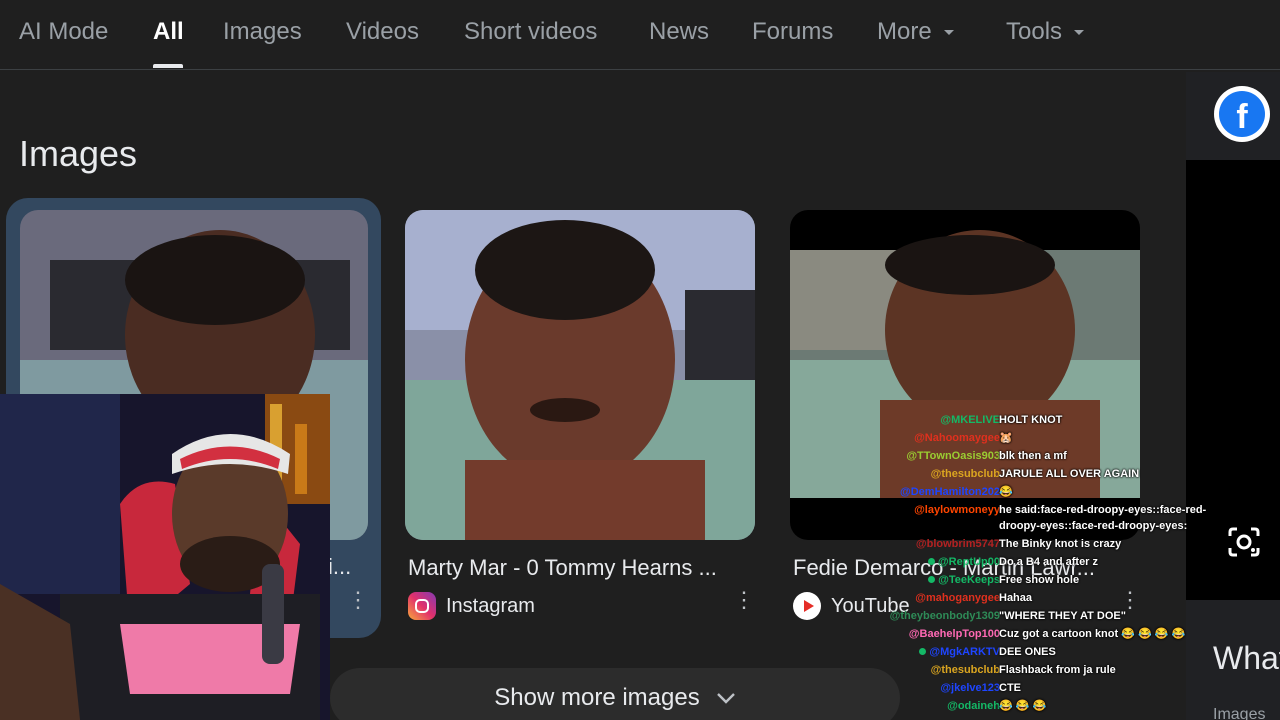 This screenshot has height=720, width=1280. What do you see at coordinates (944, 616) in the screenshot?
I see `chat-username: @theybeonbody1309` at bounding box center [944, 616].